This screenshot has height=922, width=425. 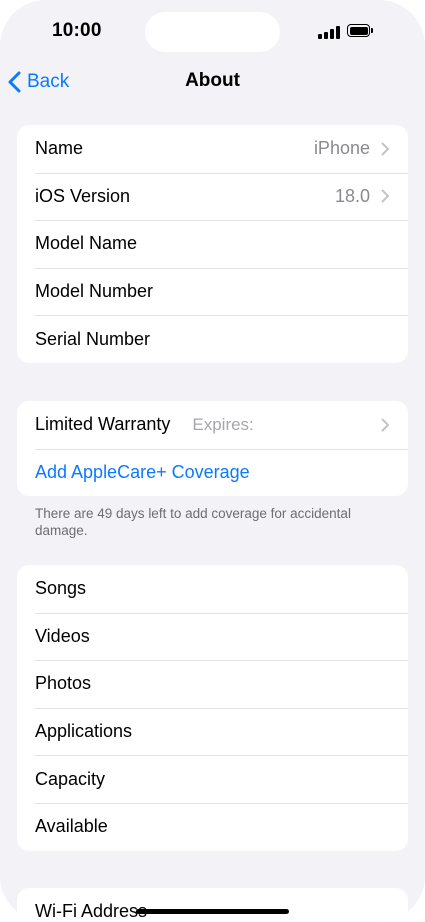 I want to click on row-model-name: Model Name, so click(x=212, y=244).